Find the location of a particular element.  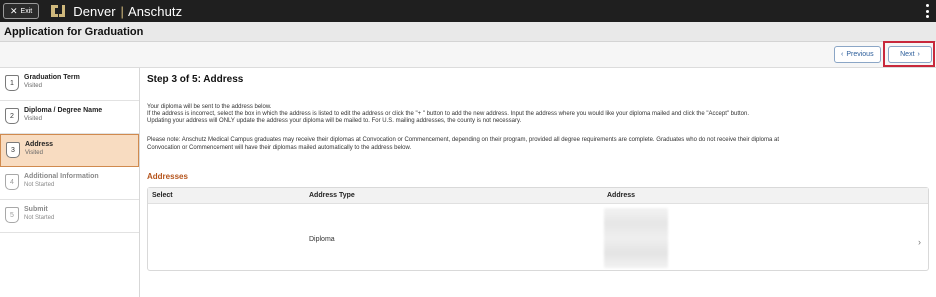

step-title: Additional Information is located at coordinates (61, 176).